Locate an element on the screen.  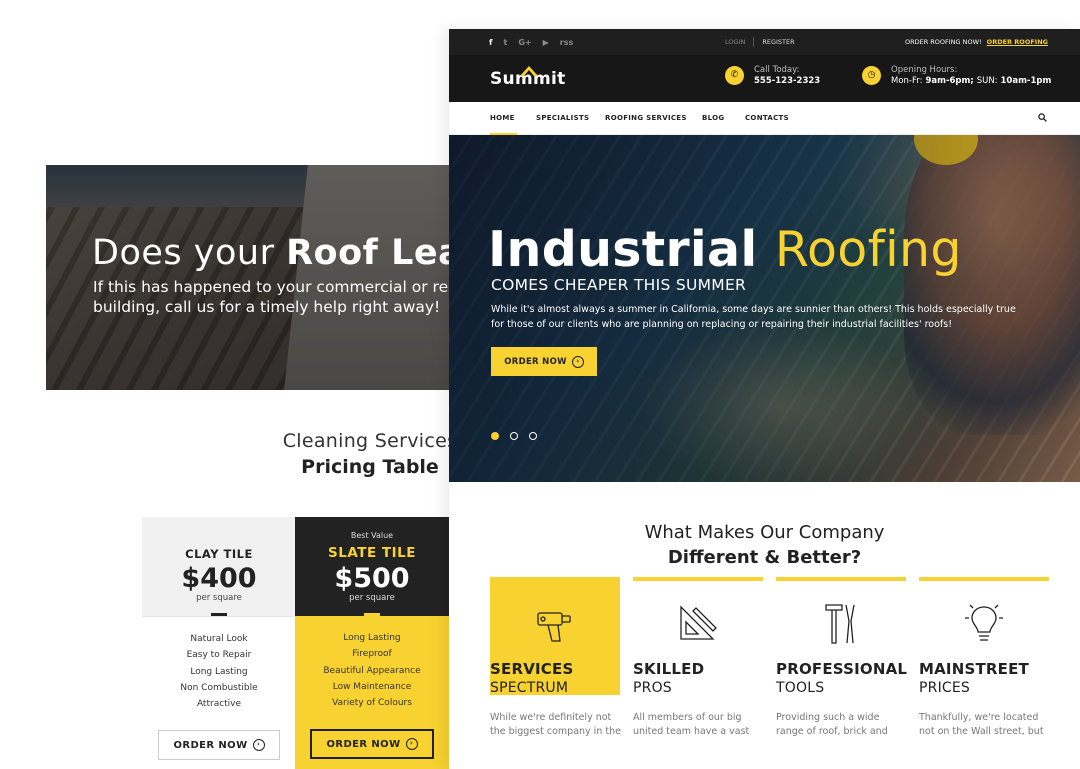
hours-label: Opening Hours: is located at coordinates (924, 70).